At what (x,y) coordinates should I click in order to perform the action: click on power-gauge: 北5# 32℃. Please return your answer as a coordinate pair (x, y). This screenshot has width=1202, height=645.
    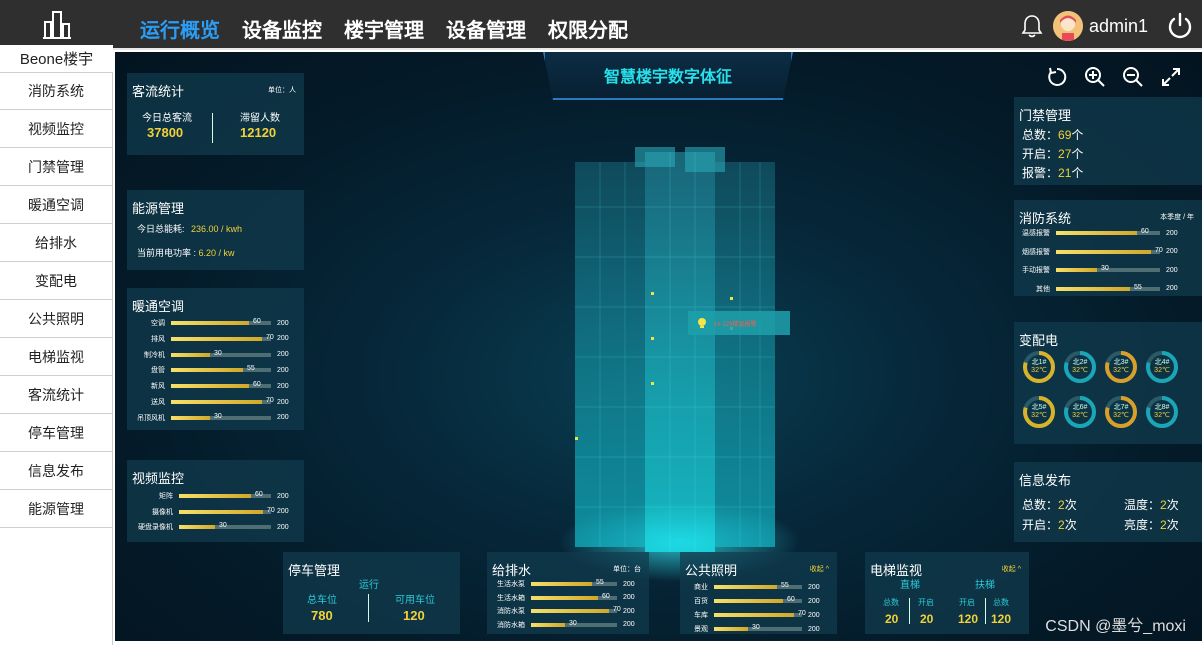
    Looking at the image, I should click on (1039, 412).